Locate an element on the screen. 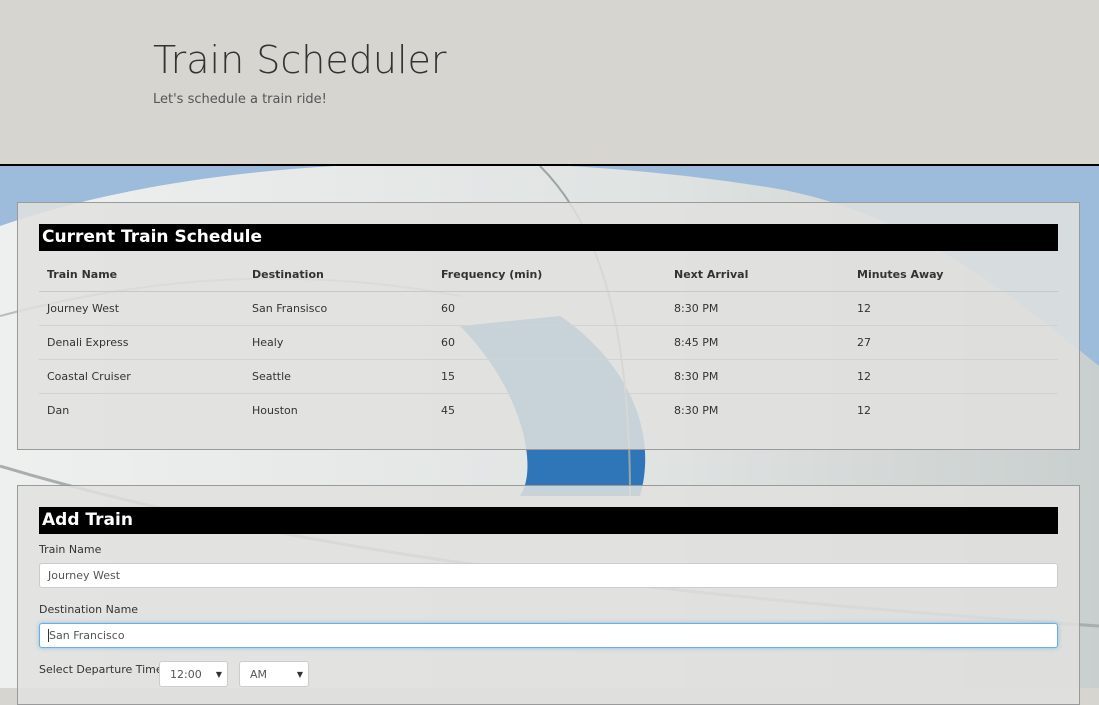 The image size is (1099, 705). table-row: Denali Express Healy 60 8:45 PM 27 is located at coordinates (548, 342).